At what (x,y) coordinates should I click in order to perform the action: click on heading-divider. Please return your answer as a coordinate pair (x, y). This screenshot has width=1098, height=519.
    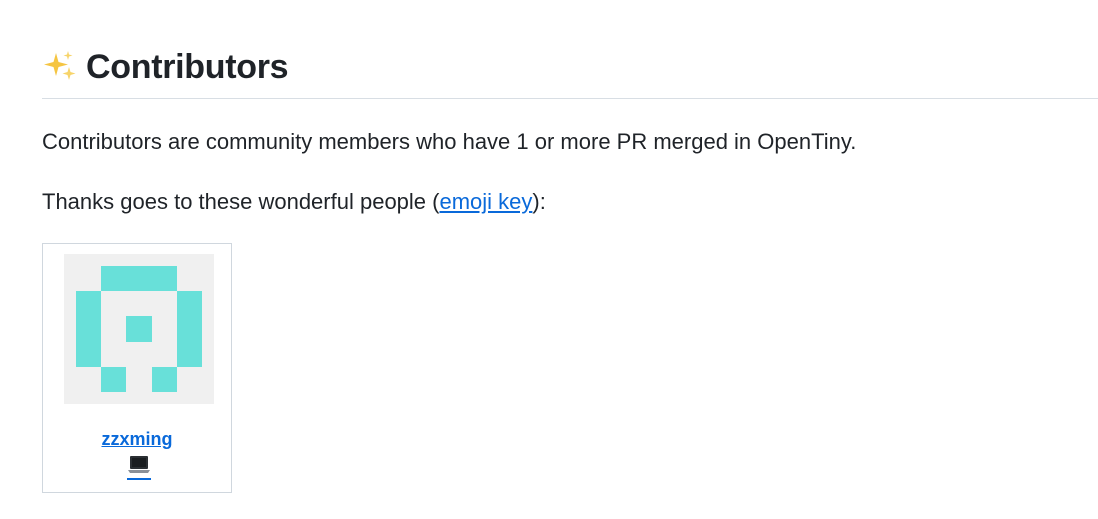
    Looking at the image, I should click on (570, 98).